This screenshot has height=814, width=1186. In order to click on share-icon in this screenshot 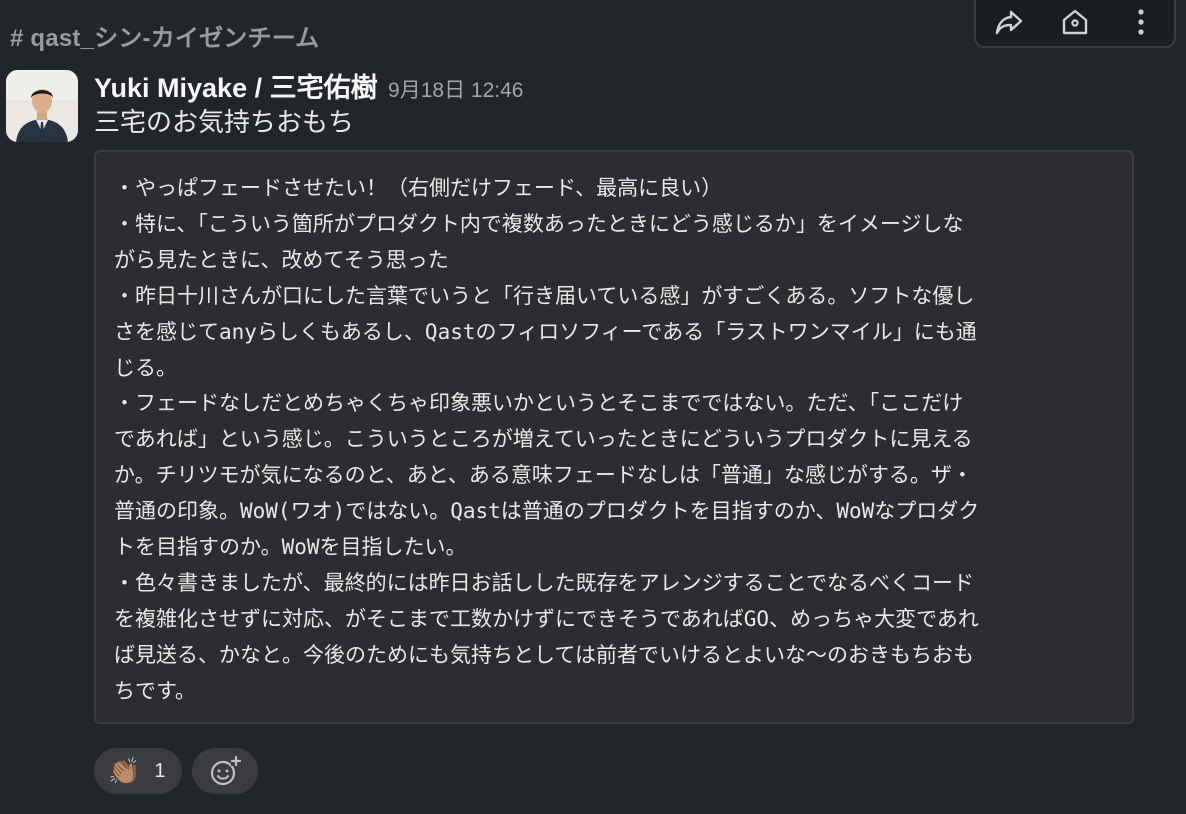, I will do `click(1009, 22)`.